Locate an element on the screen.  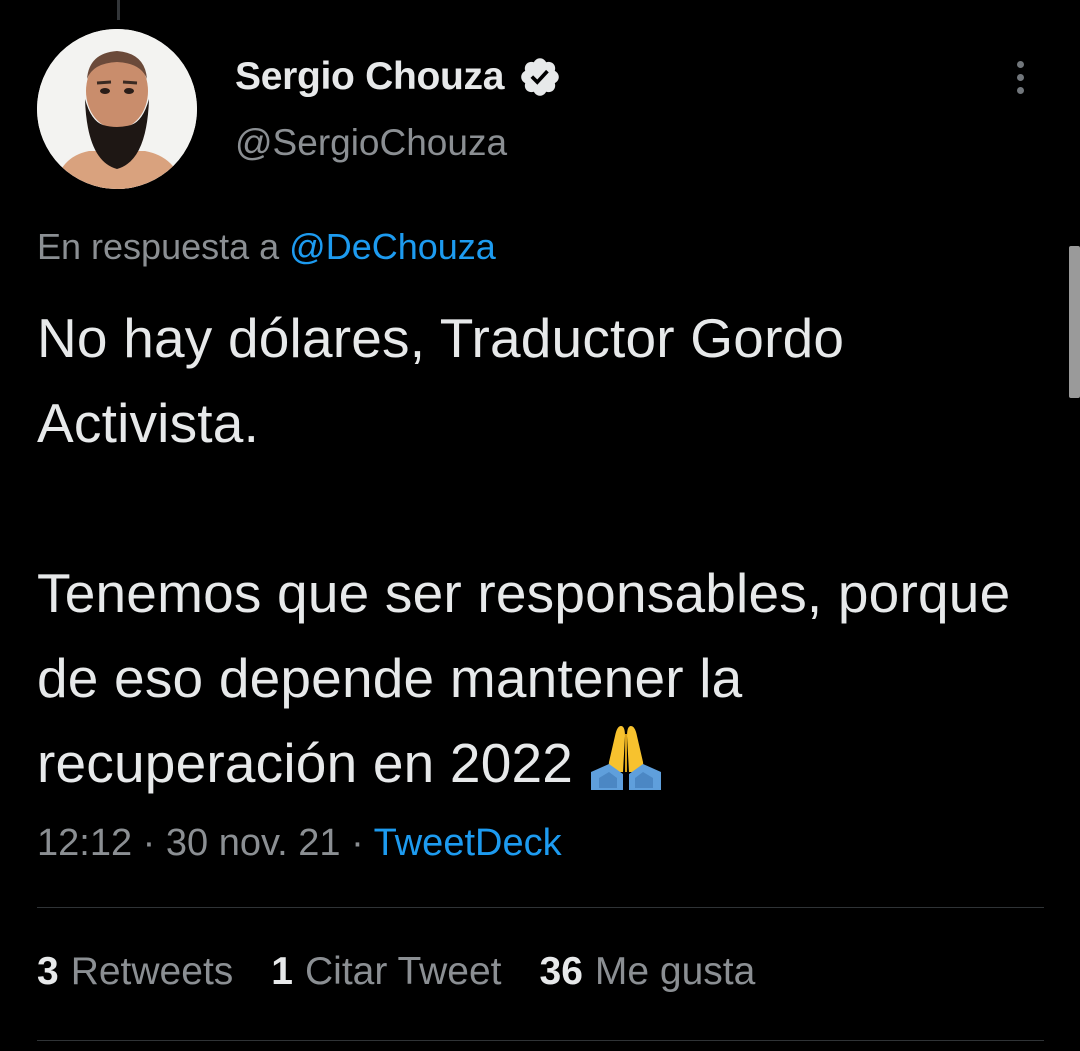
display-name: Sergio Chouza is located at coordinates (369, 77).